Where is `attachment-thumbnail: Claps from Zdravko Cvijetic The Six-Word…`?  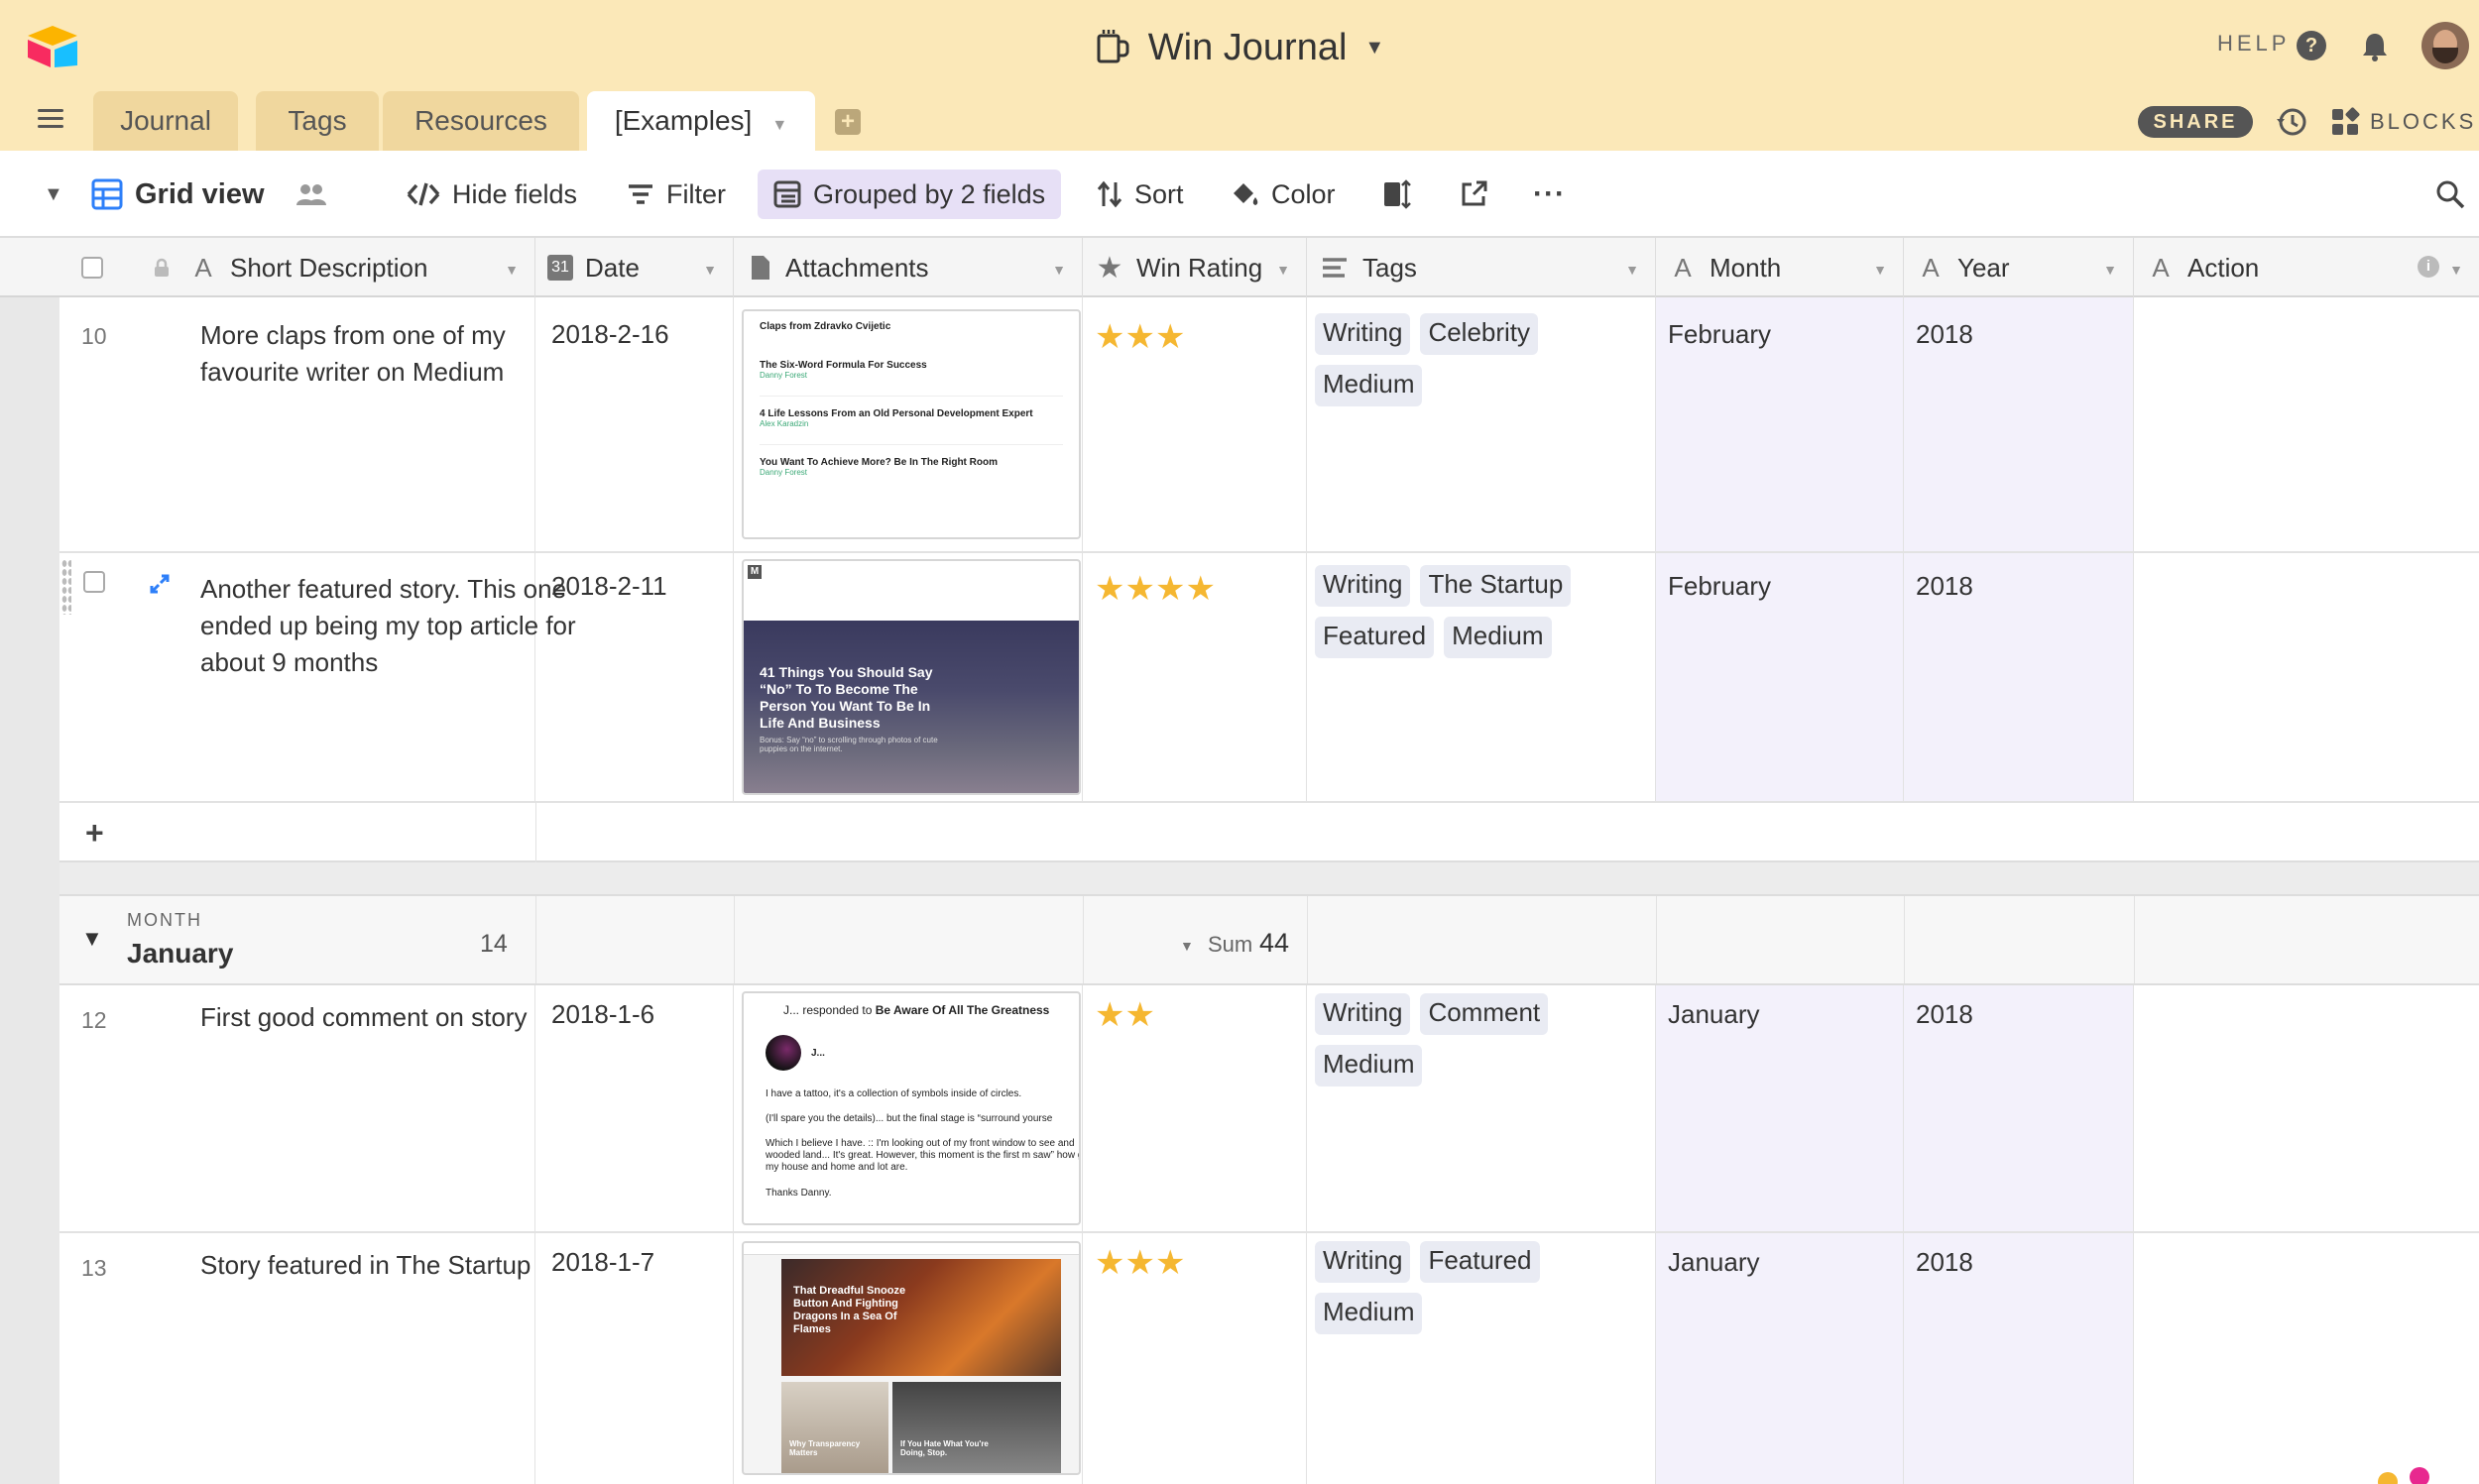 attachment-thumbnail: Claps from Zdravko Cvijetic The Six-Word… is located at coordinates (911, 424).